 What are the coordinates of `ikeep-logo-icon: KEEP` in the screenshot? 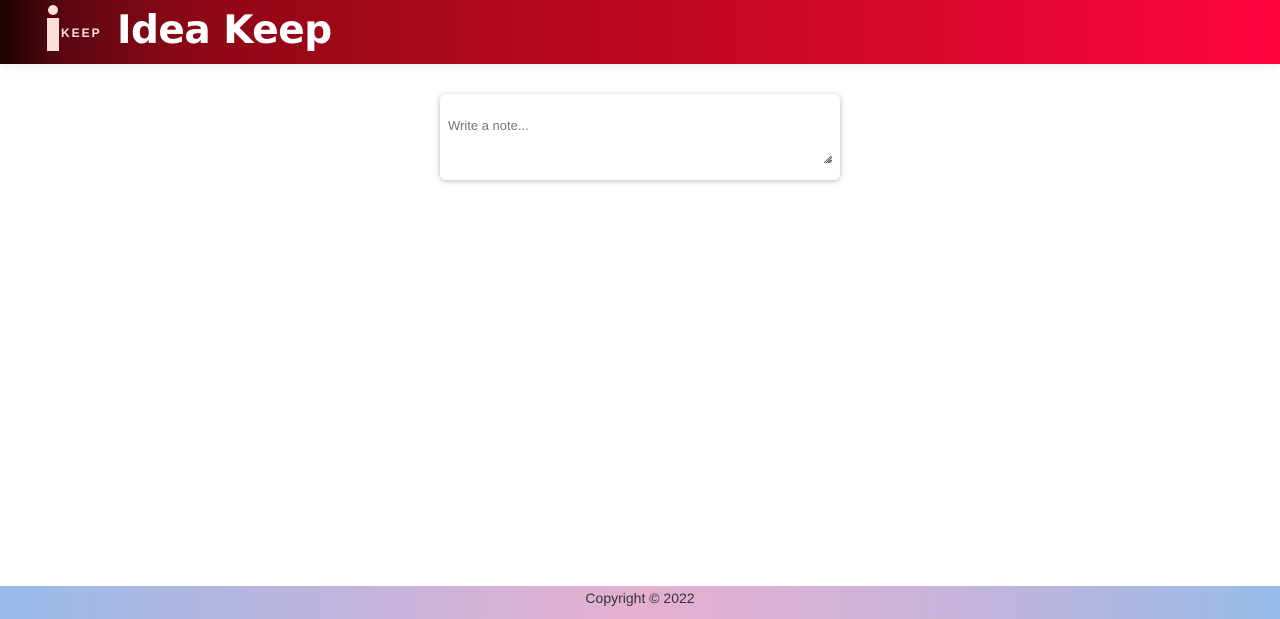 It's located at (74, 30).